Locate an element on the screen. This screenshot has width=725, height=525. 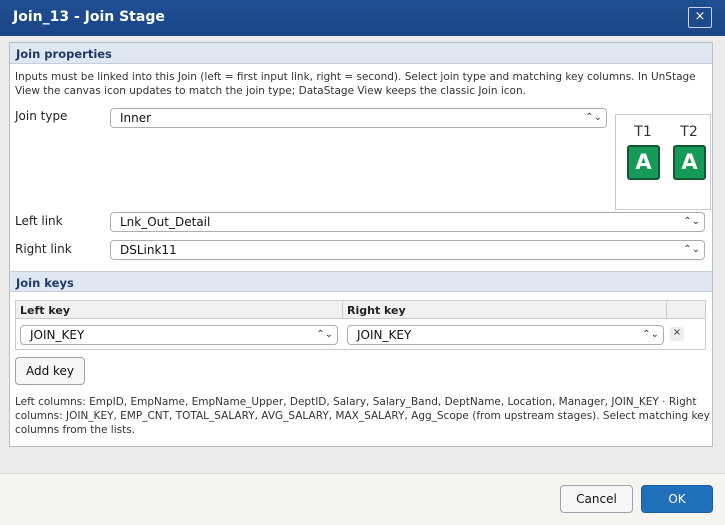
close-icon: × is located at coordinates (700, 16).